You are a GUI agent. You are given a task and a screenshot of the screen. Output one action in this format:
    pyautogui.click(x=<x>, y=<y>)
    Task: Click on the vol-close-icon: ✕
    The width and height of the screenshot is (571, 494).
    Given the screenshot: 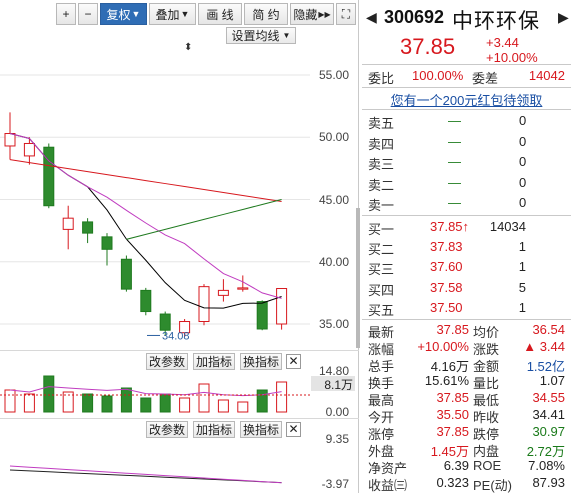 What is the action you would take?
    pyautogui.click(x=293, y=361)
    